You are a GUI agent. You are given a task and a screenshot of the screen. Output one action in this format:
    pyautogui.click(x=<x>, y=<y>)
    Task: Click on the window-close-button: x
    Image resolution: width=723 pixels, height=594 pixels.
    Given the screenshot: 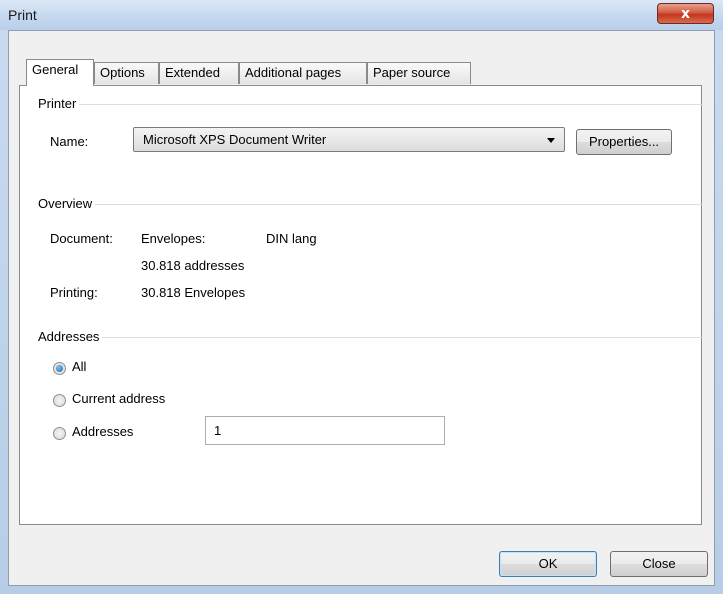 What is the action you would take?
    pyautogui.click(x=685, y=13)
    